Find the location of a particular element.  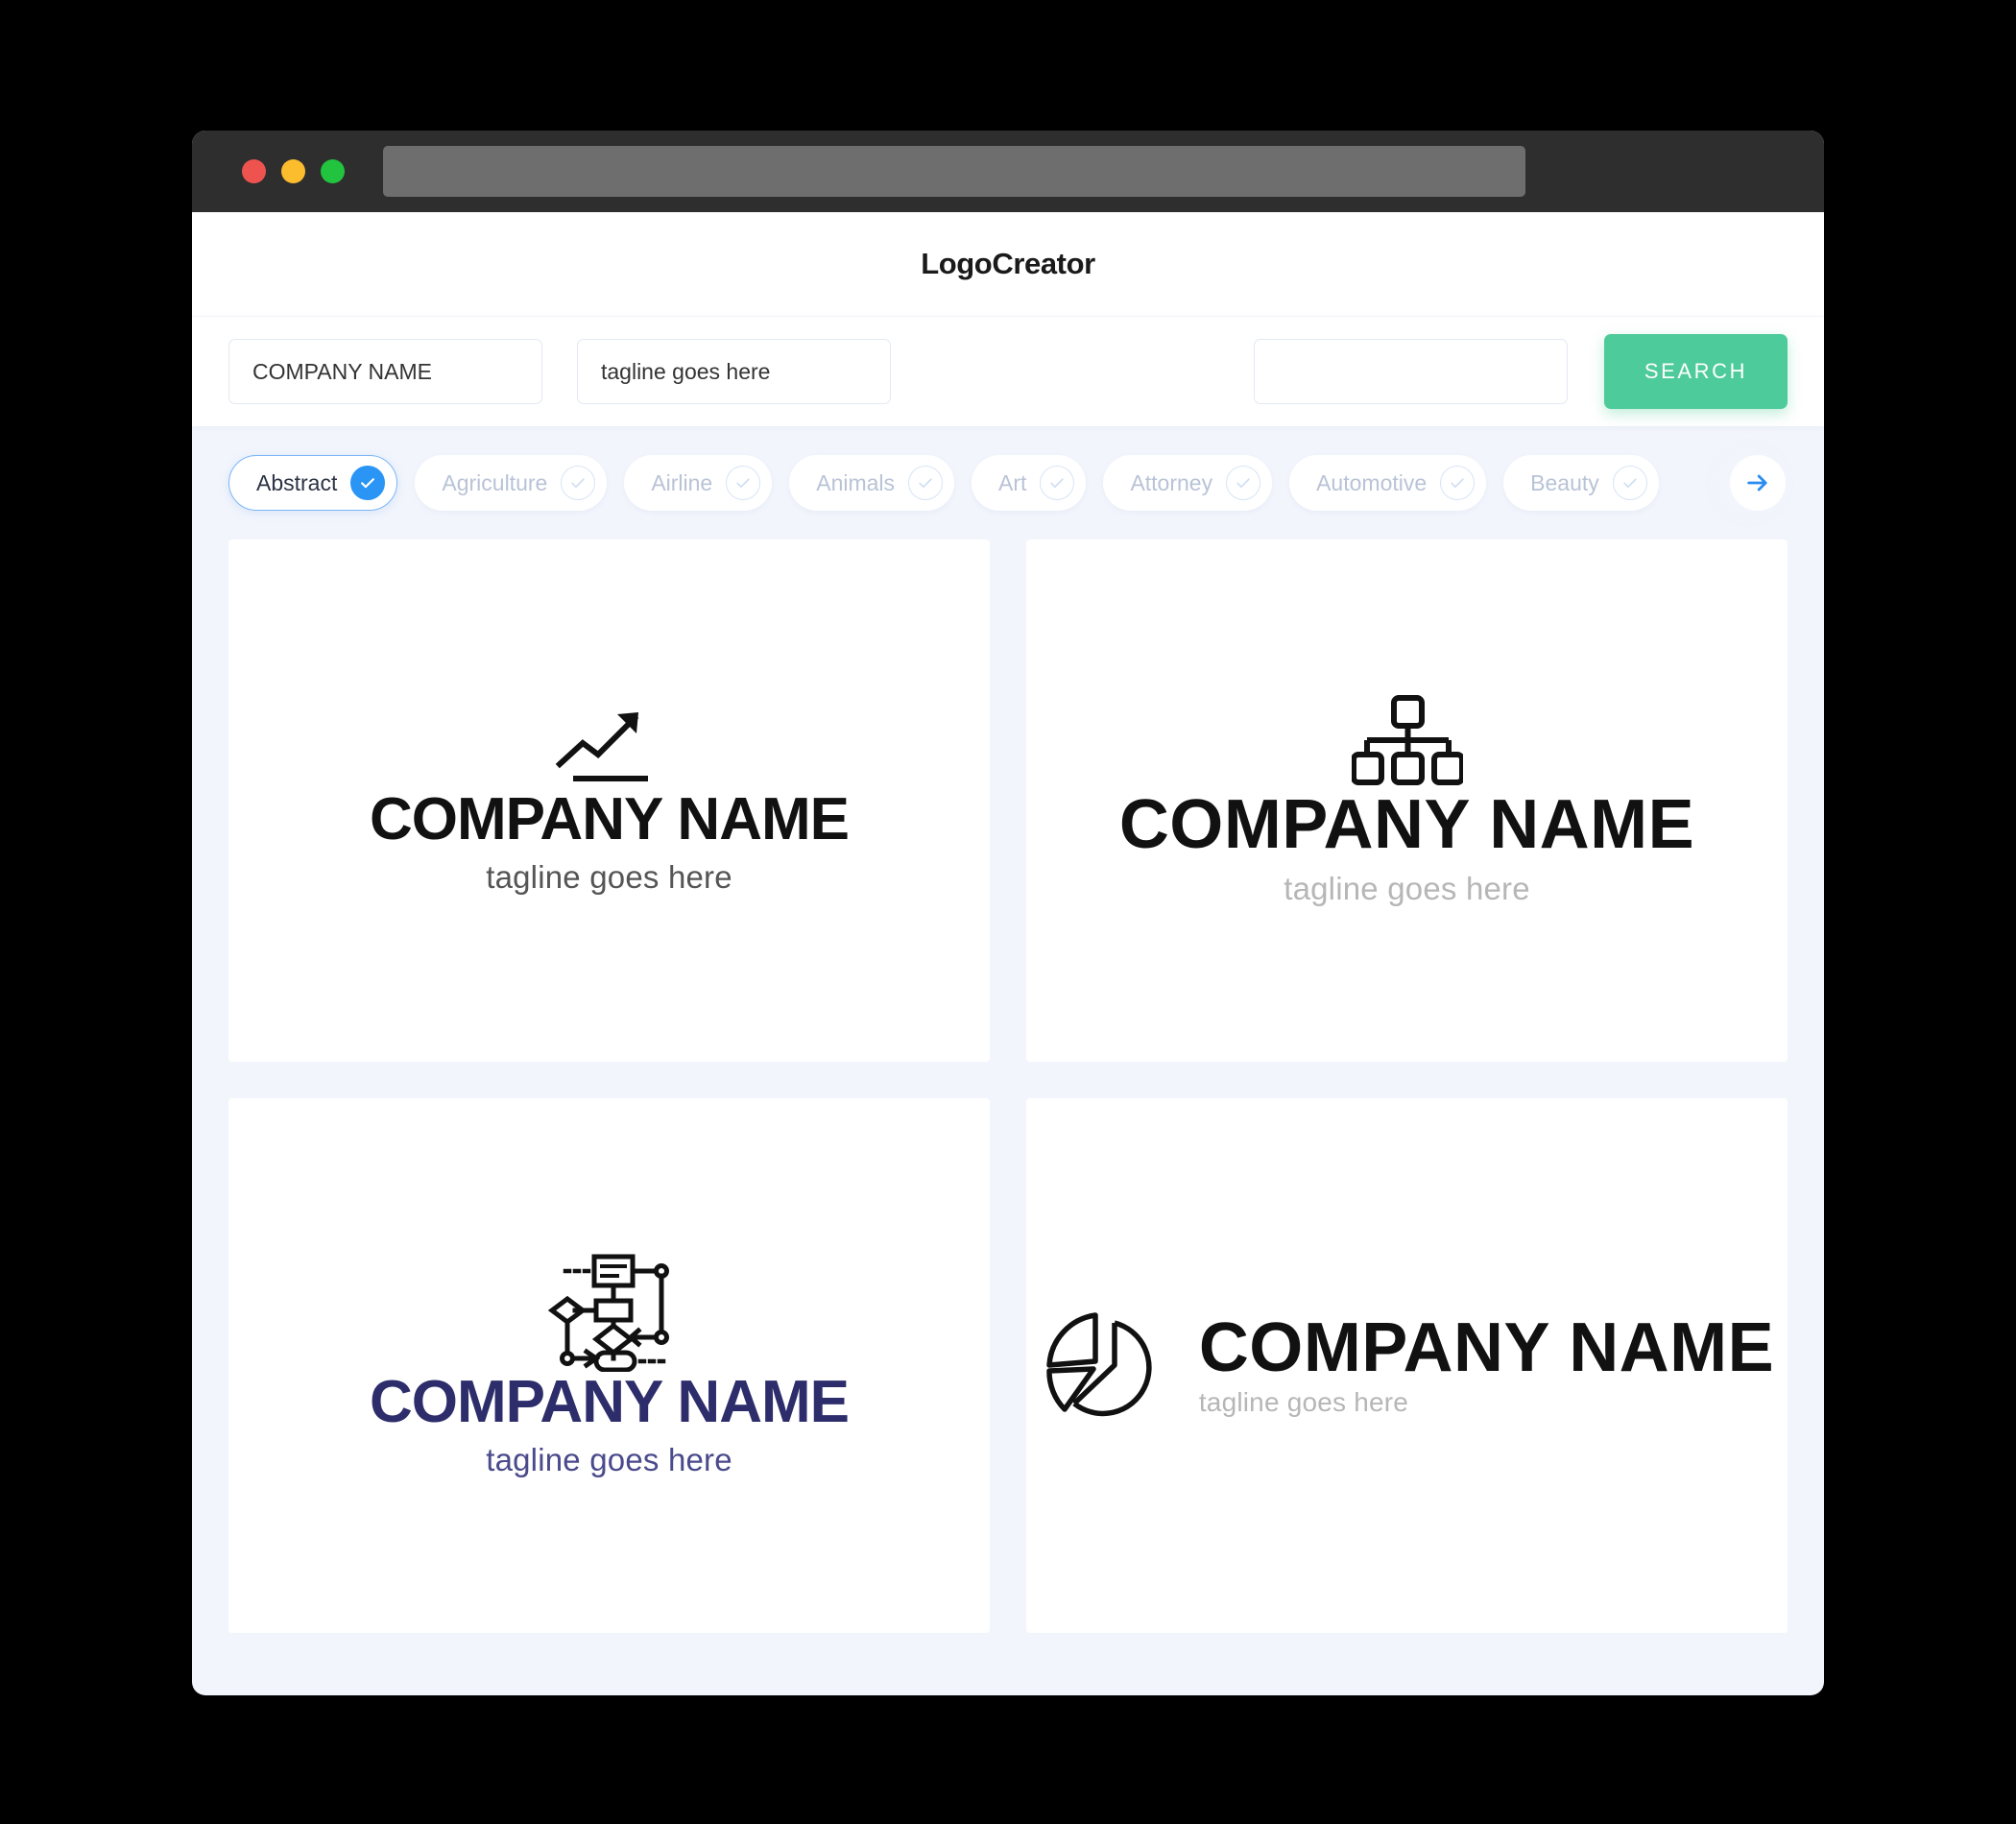

search-bar: COMPANY NAME tagline goes here SEARCH is located at coordinates (1008, 371).